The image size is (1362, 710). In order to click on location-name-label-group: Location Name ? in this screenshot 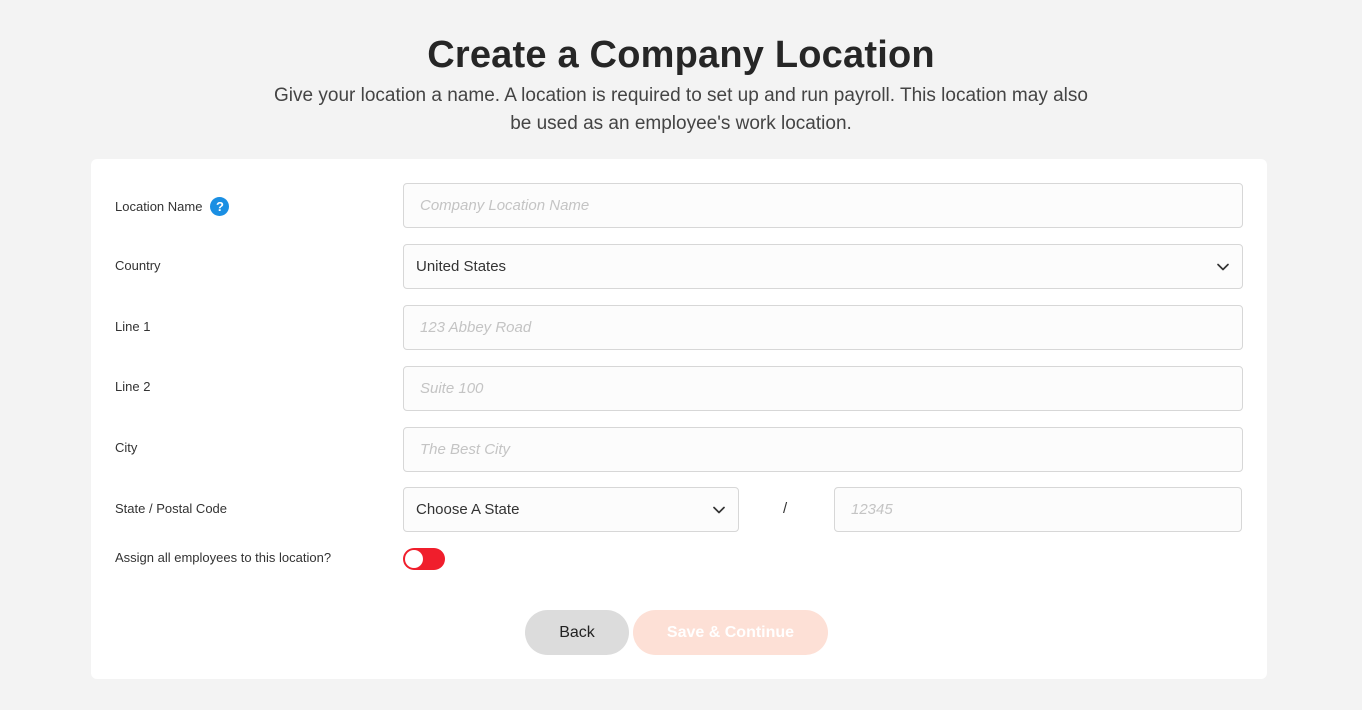, I will do `click(172, 206)`.